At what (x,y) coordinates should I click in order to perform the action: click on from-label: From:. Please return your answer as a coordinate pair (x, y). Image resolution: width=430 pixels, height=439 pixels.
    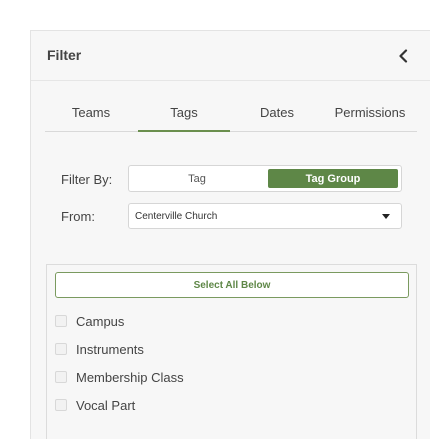
    Looking at the image, I should click on (78, 216).